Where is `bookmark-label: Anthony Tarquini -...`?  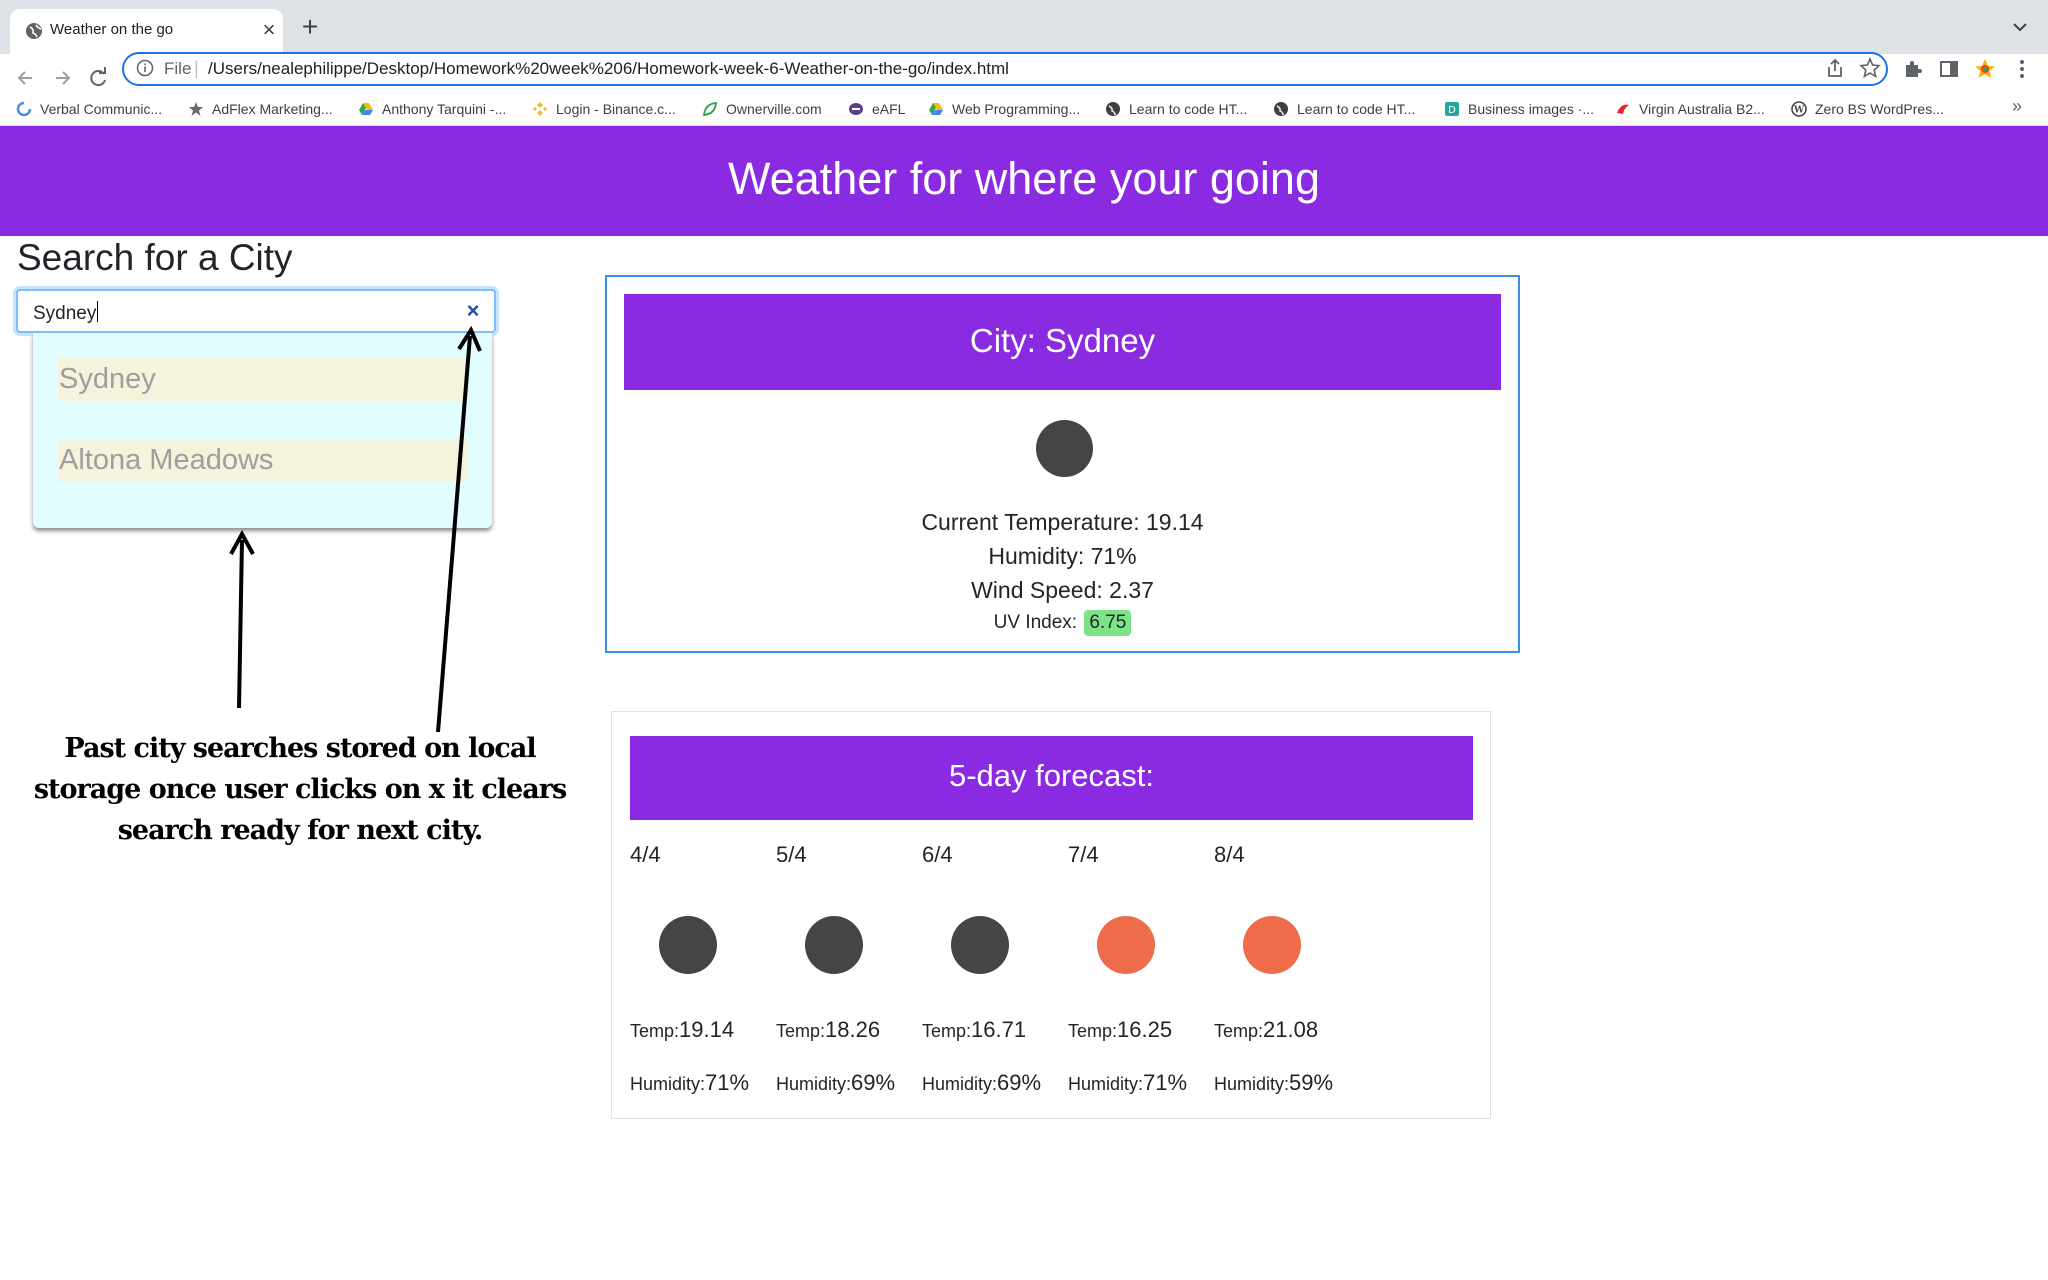 bookmark-label: Anthony Tarquini -... is located at coordinates (444, 109).